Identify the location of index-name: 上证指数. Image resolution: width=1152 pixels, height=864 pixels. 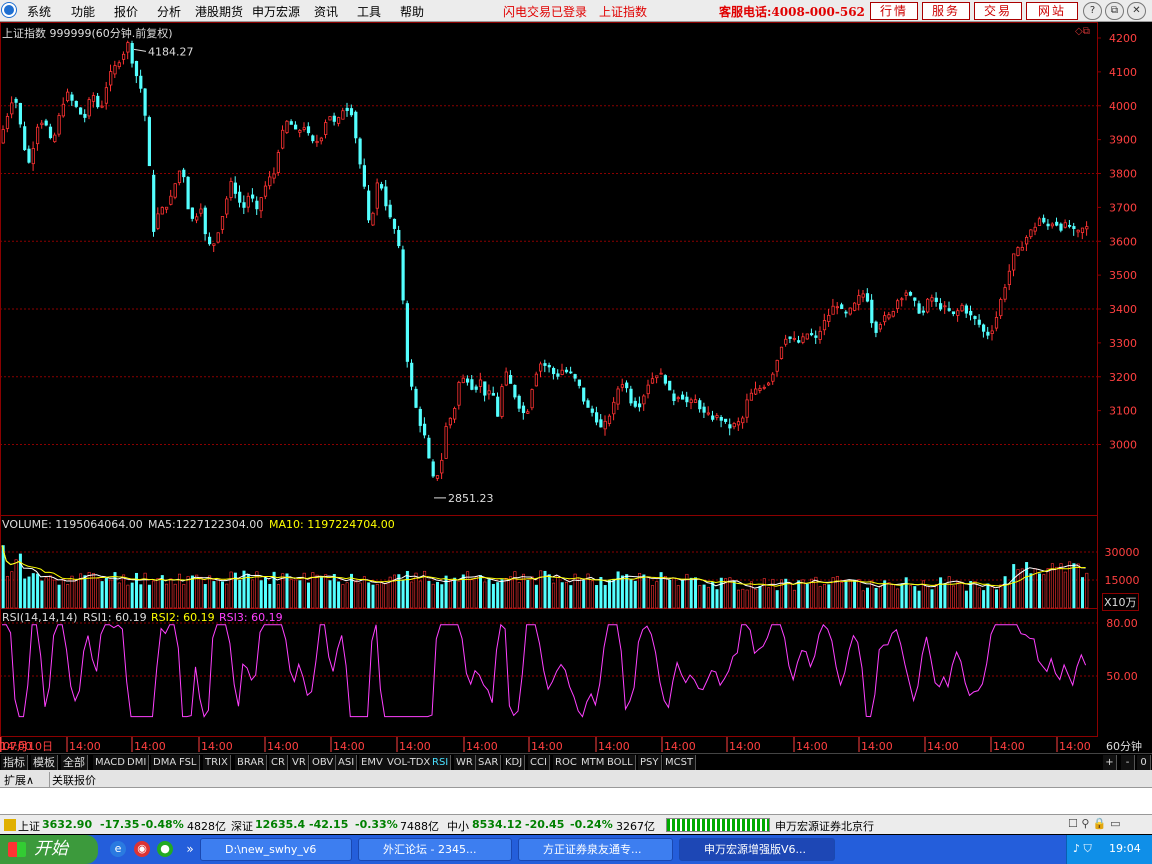
(623, 11).